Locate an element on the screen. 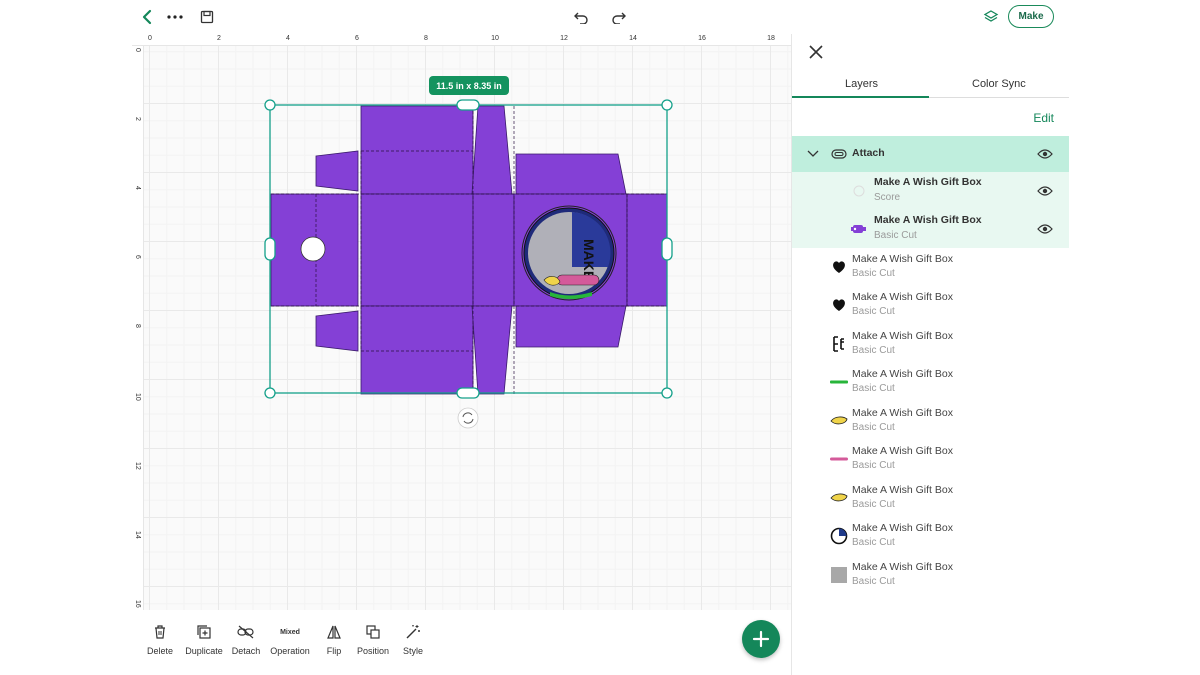 The height and width of the screenshot is (675, 1200). magic-wand-icon is located at coordinates (413, 632).